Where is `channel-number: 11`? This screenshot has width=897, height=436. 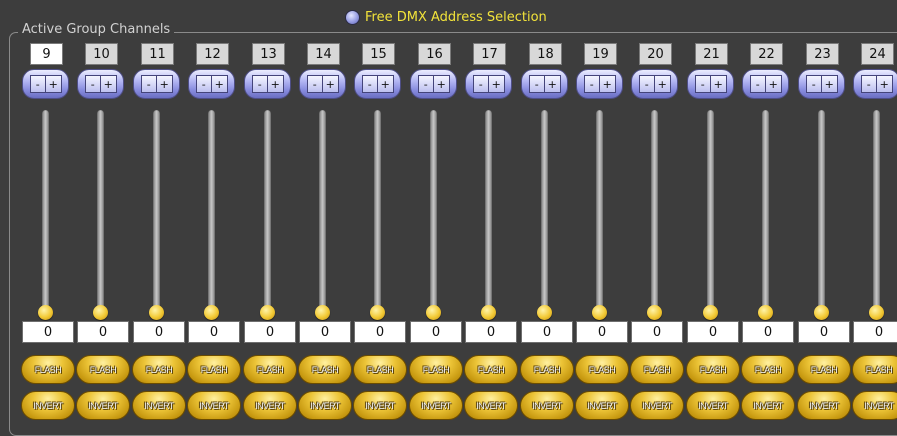
channel-number: 11 is located at coordinates (157, 54).